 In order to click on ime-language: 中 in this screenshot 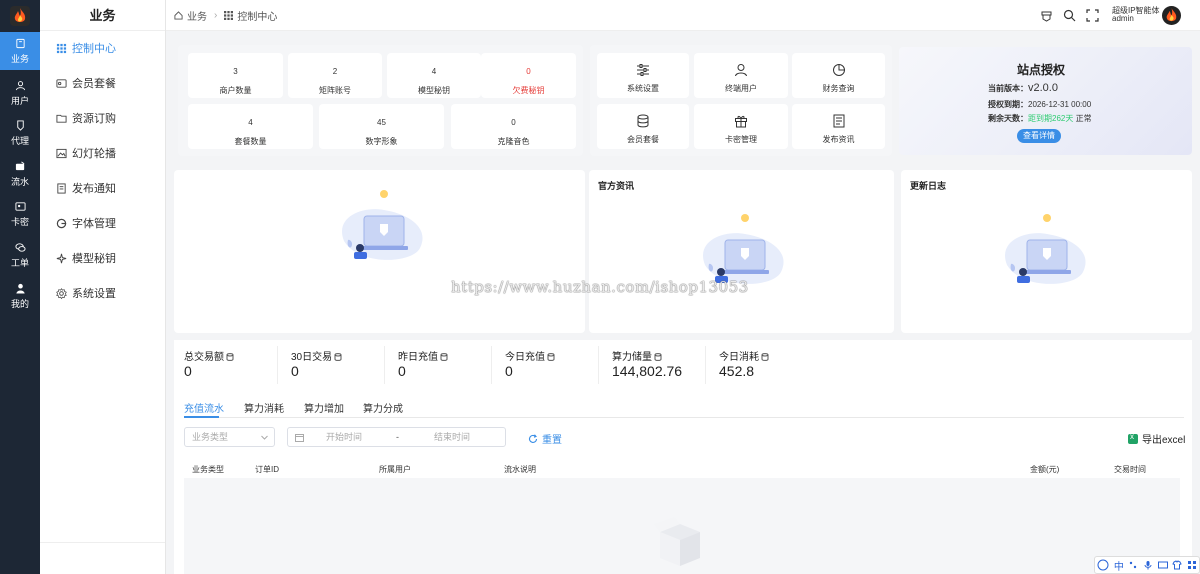, I will do `click(1119, 565)`.